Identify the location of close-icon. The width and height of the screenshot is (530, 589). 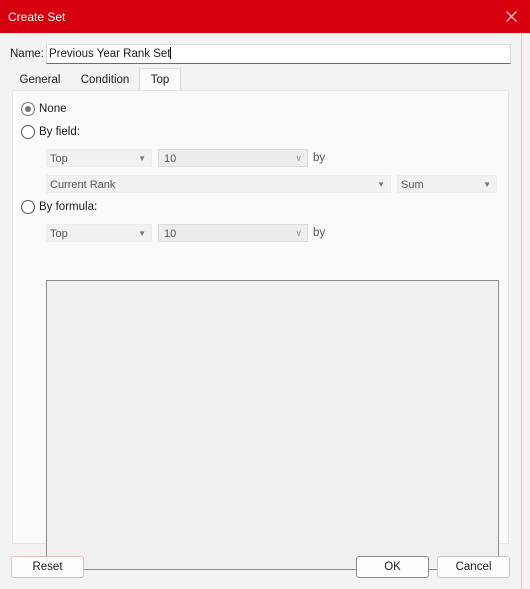
(511, 16).